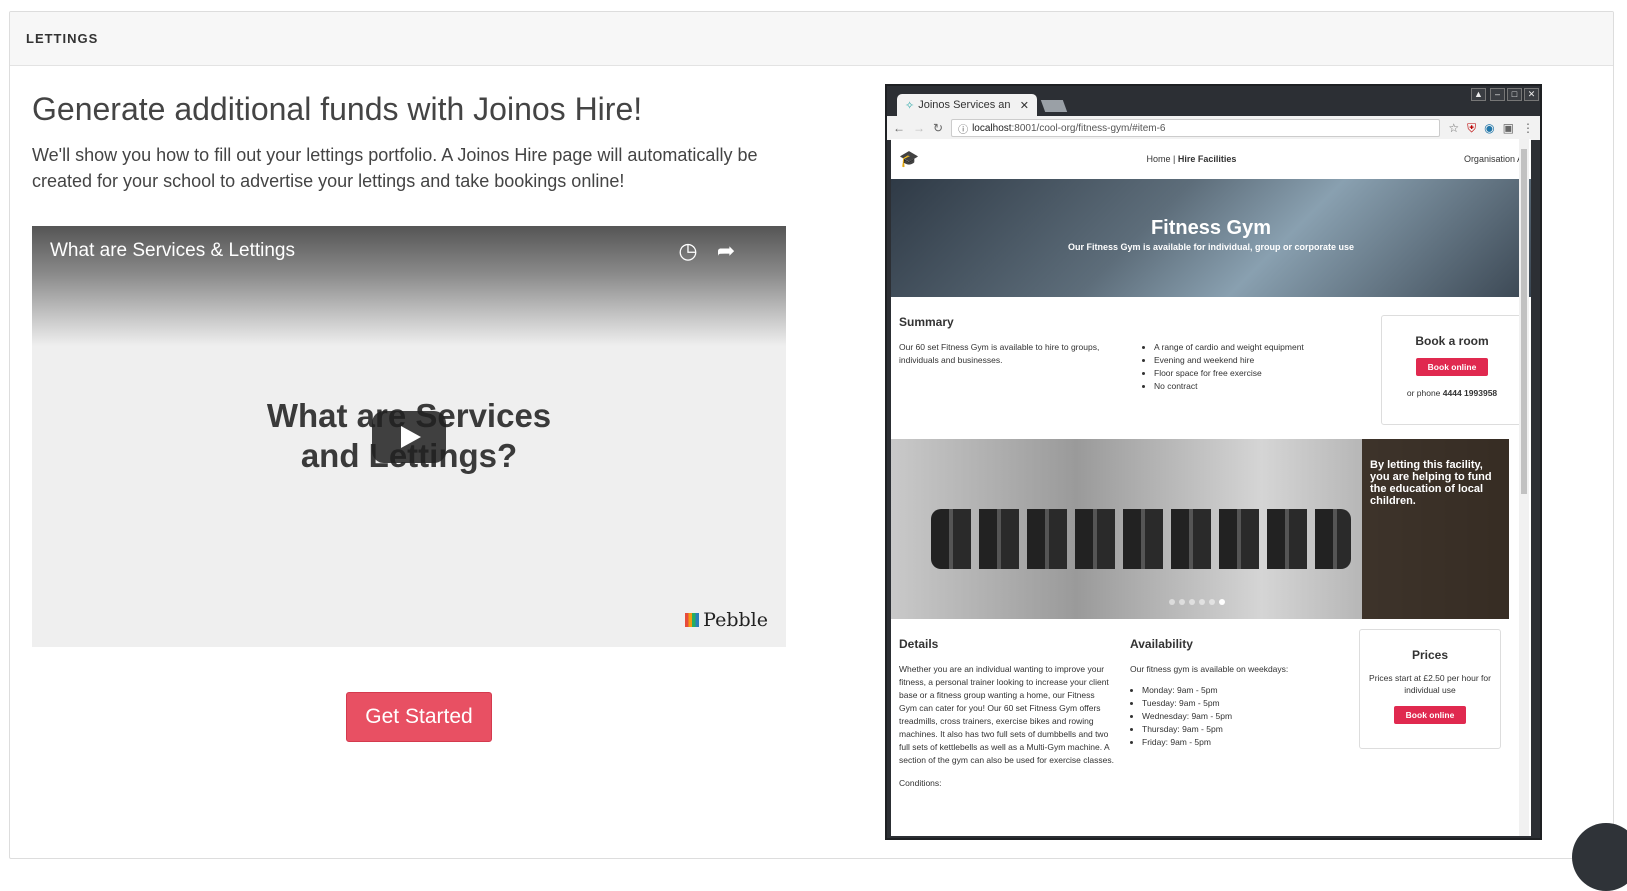 Image resolution: width=1627 pixels, height=891 pixels. What do you see at coordinates (1161, 644) in the screenshot?
I see `availability-heading: Availability` at bounding box center [1161, 644].